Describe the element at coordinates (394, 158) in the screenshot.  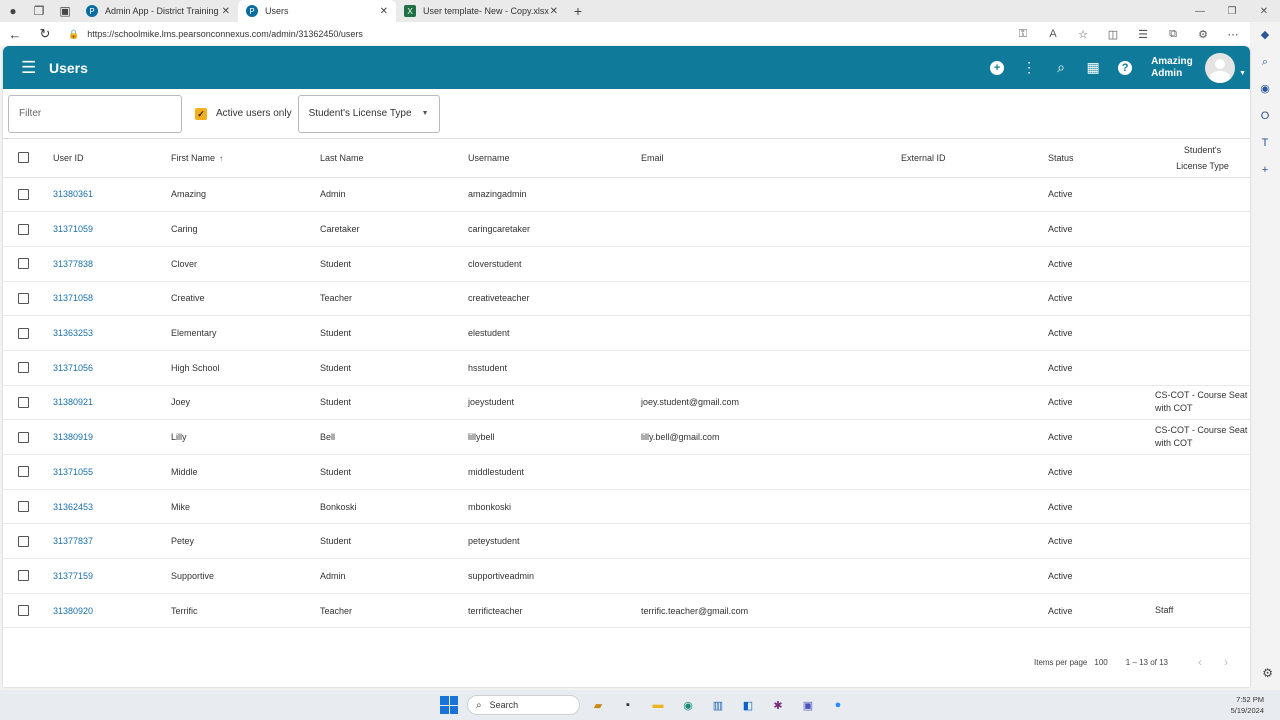
I see `header-last-name: Last Name` at that location.